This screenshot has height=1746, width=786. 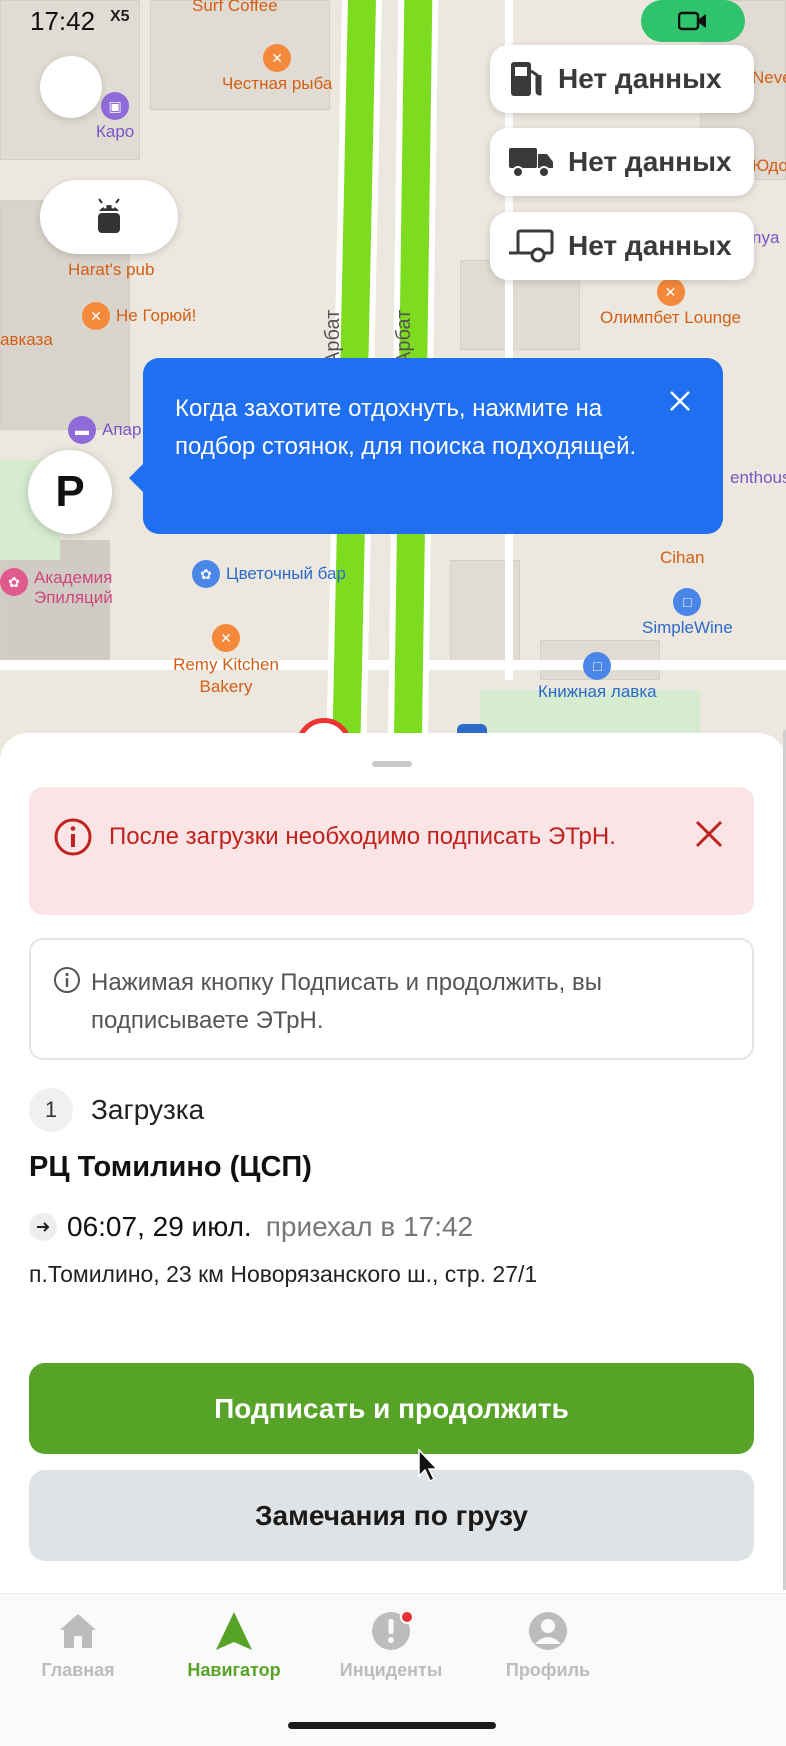 I want to click on arrived-time: приехал в 17:42, so click(x=369, y=1226).